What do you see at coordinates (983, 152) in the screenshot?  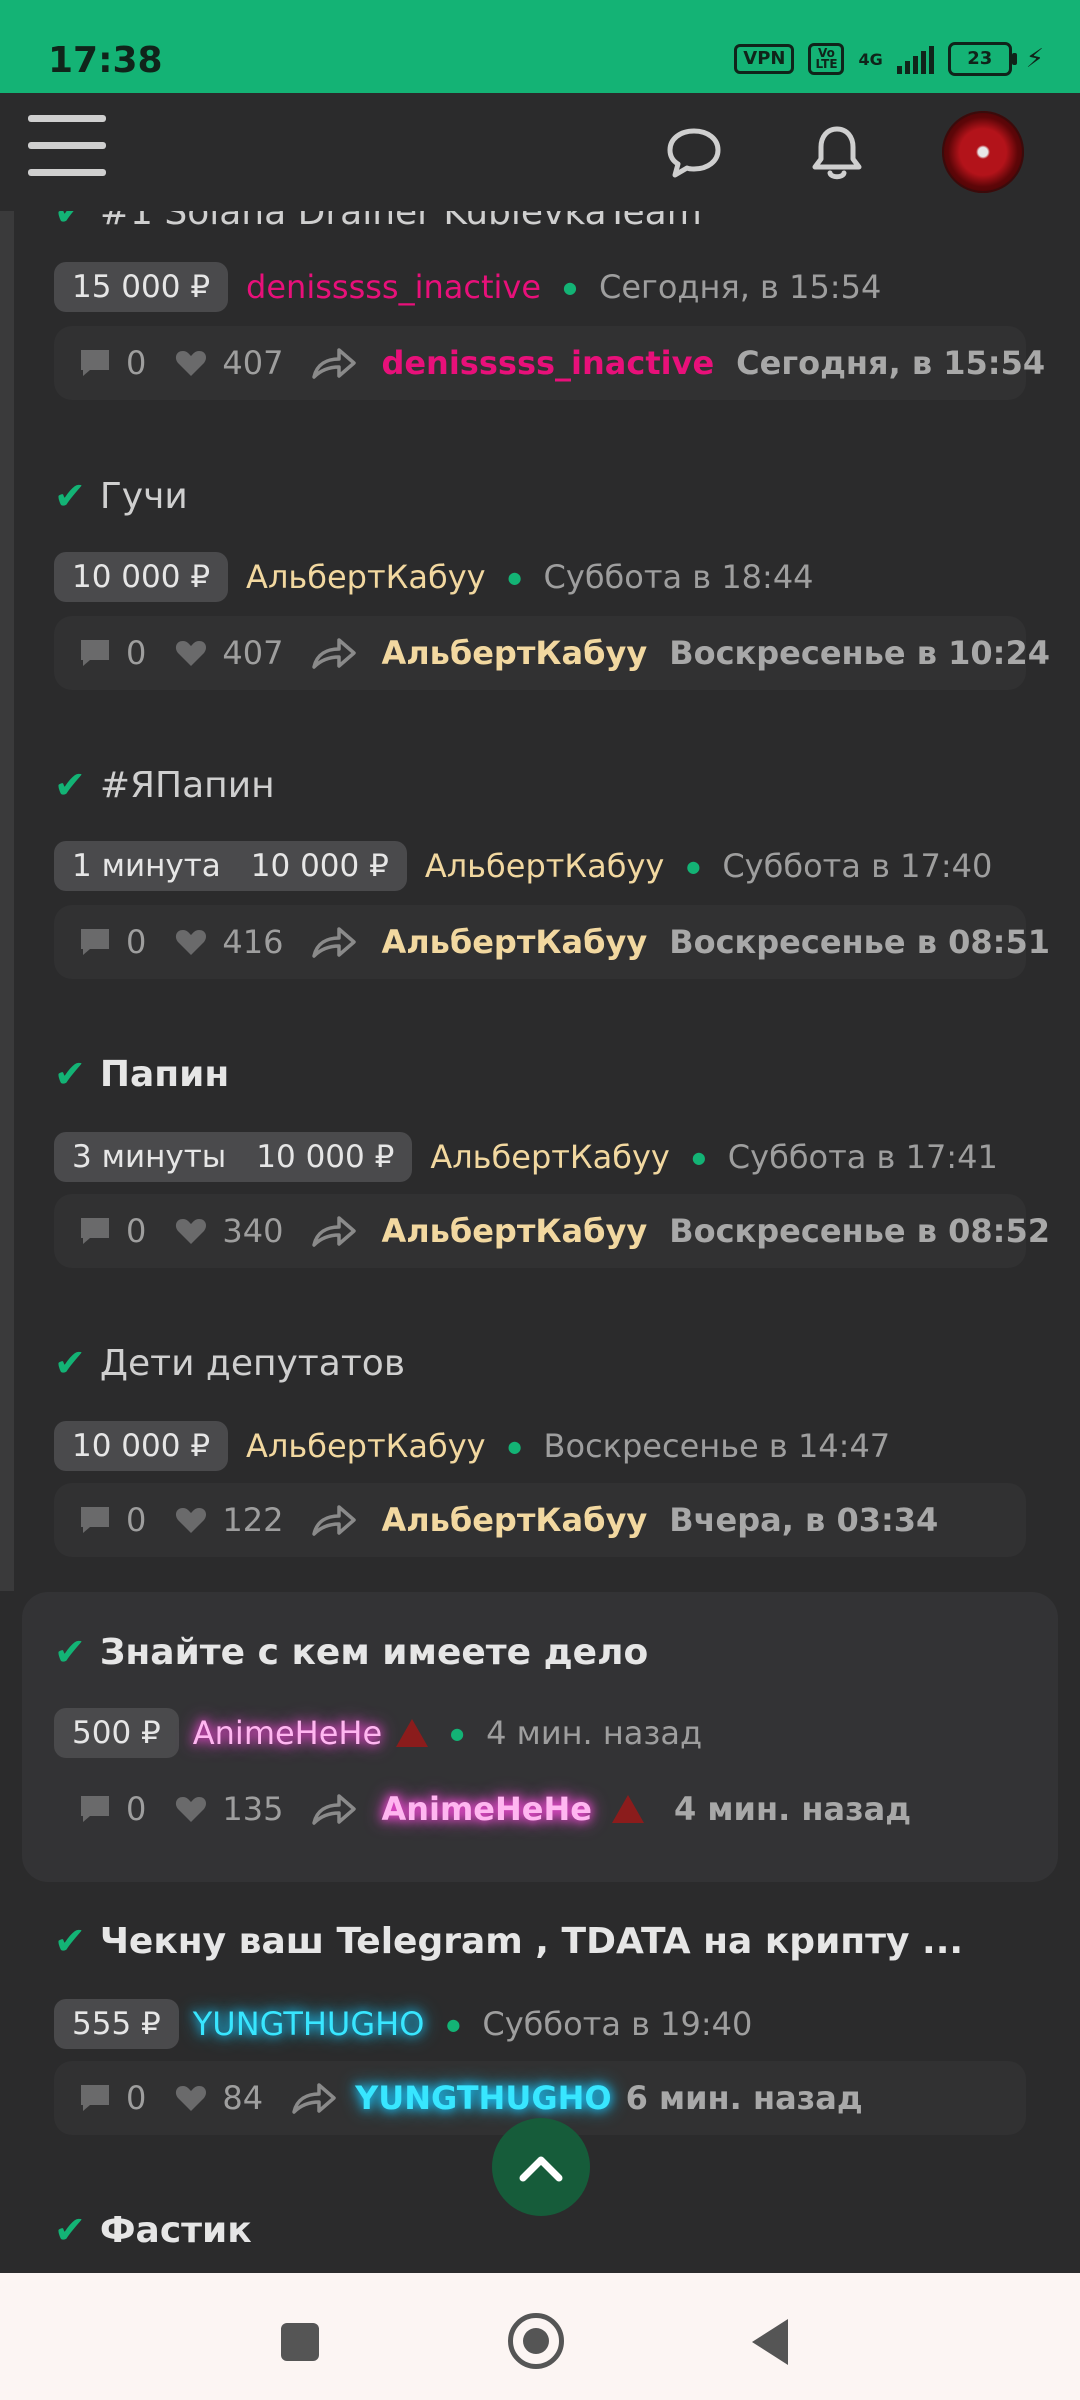 I see `user-avatar` at bounding box center [983, 152].